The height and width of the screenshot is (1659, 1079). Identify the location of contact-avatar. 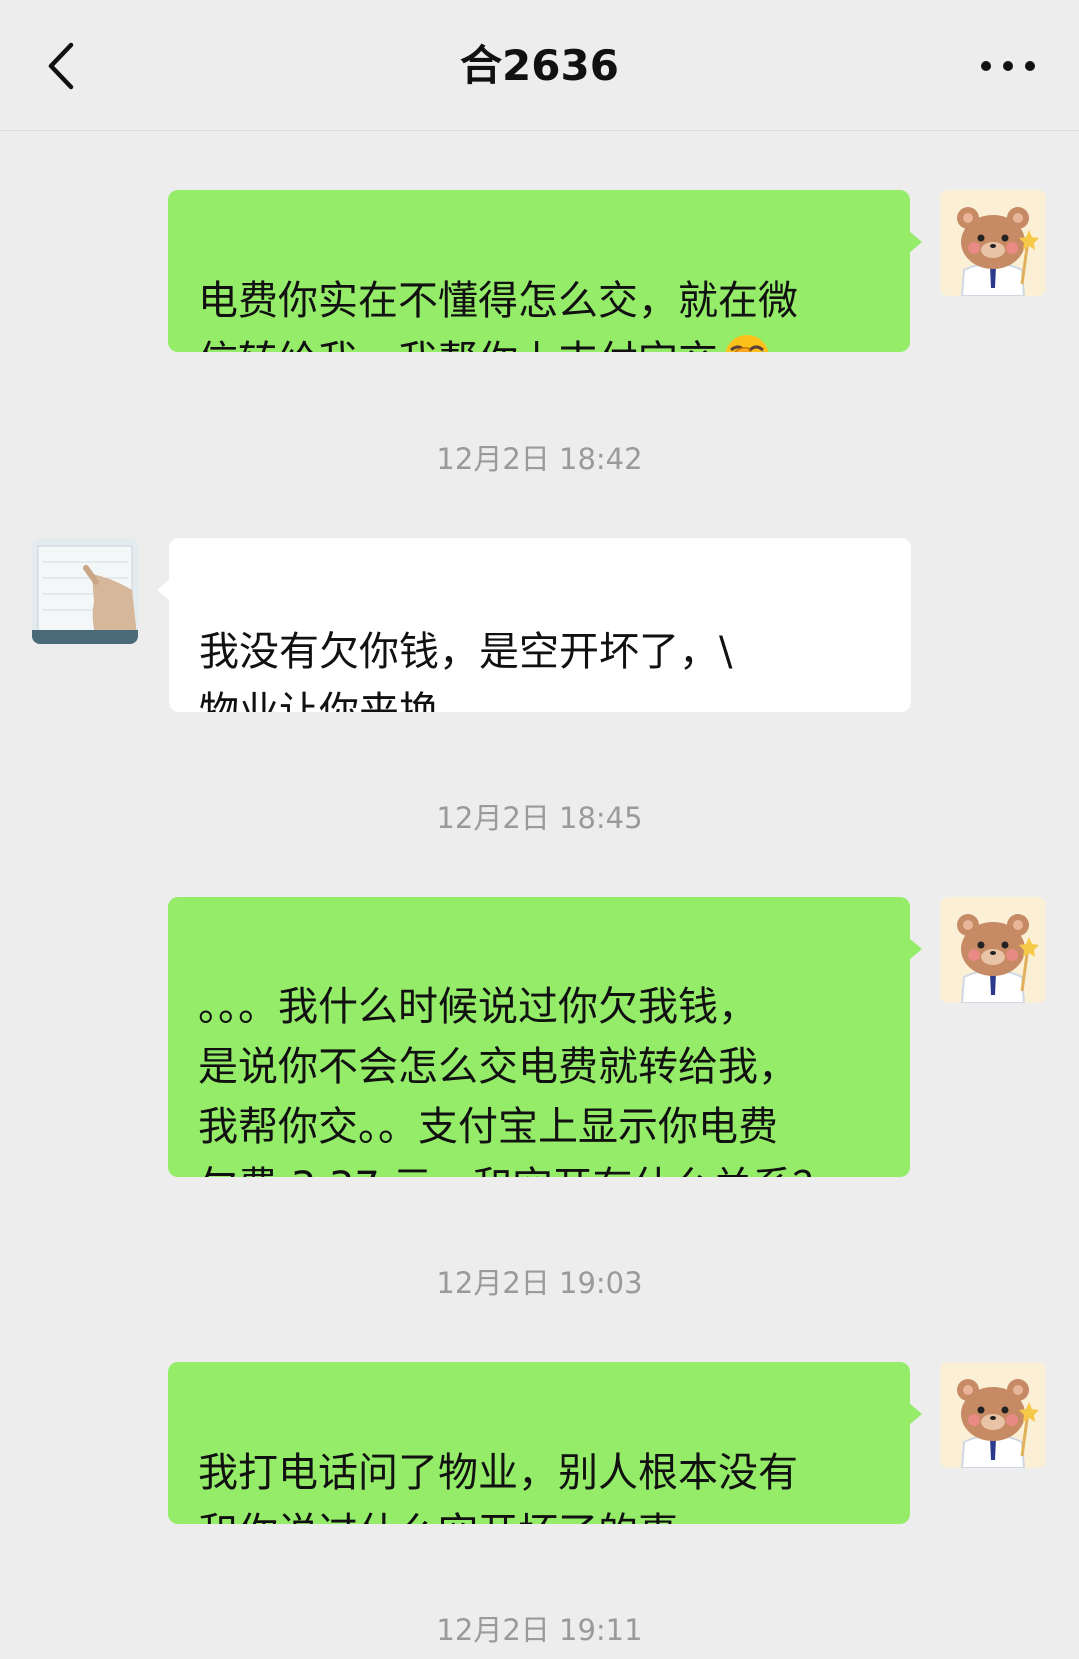
(85, 591).